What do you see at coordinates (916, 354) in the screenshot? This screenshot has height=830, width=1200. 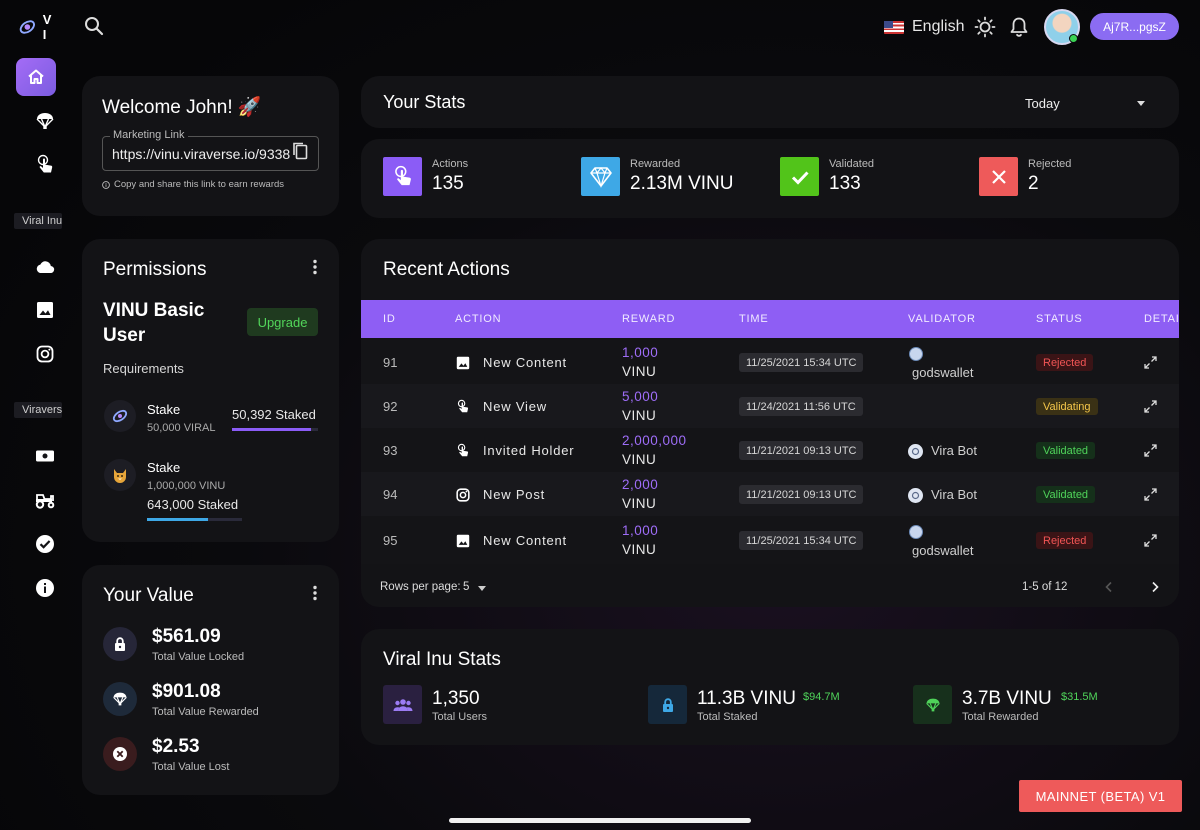 I see `validator-avatar-icon` at bounding box center [916, 354].